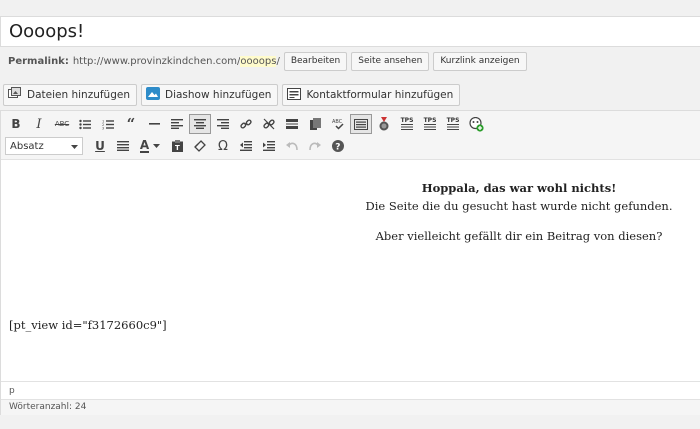 Image resolution: width=700 pixels, height=429 pixels. Describe the element at coordinates (27, 146) in the screenshot. I see `format-select-value: Absatz` at that location.